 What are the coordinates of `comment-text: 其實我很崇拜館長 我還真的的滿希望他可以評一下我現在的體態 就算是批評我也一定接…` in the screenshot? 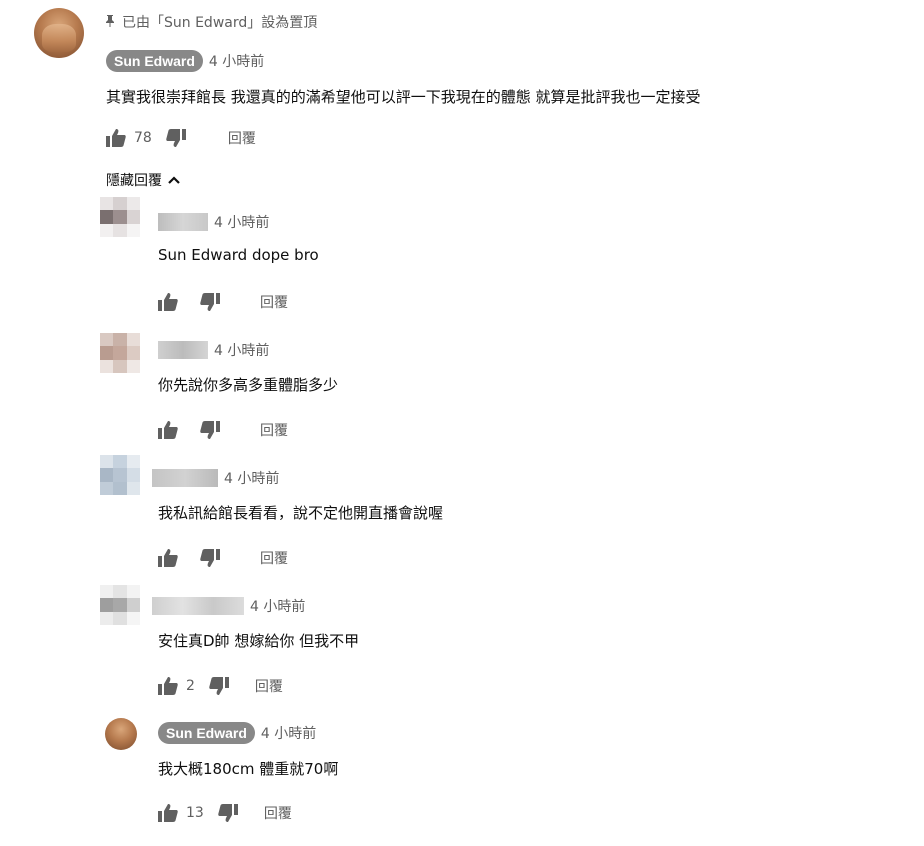 It's located at (403, 97).